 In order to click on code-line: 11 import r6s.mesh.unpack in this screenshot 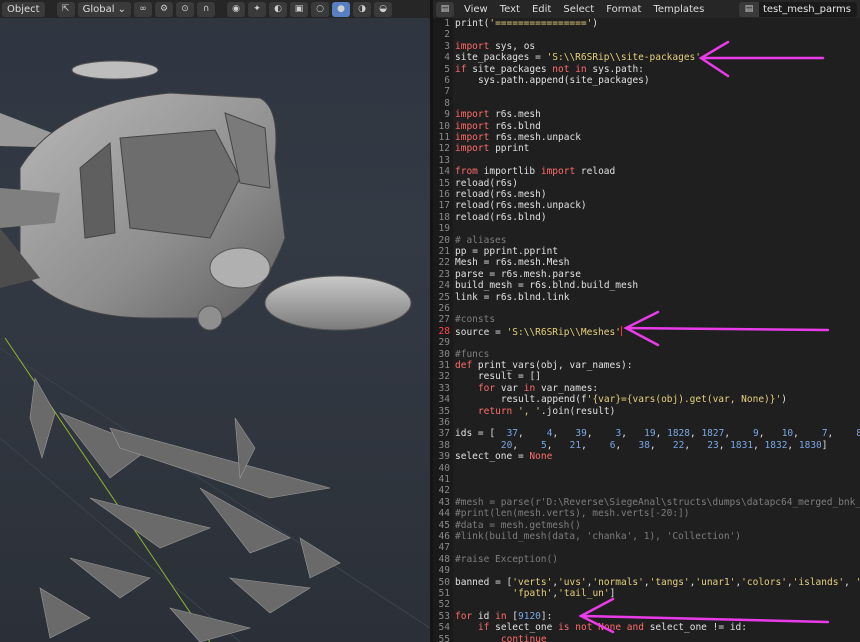, I will do `click(646, 137)`.